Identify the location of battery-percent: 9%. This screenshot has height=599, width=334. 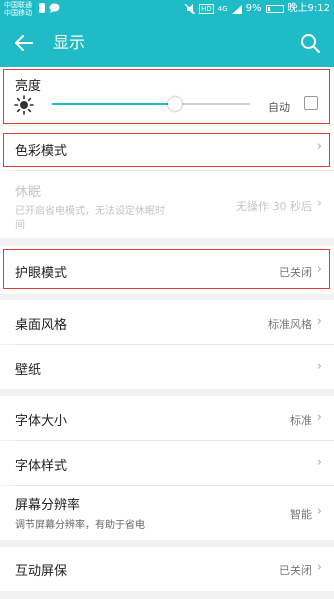
(253, 8).